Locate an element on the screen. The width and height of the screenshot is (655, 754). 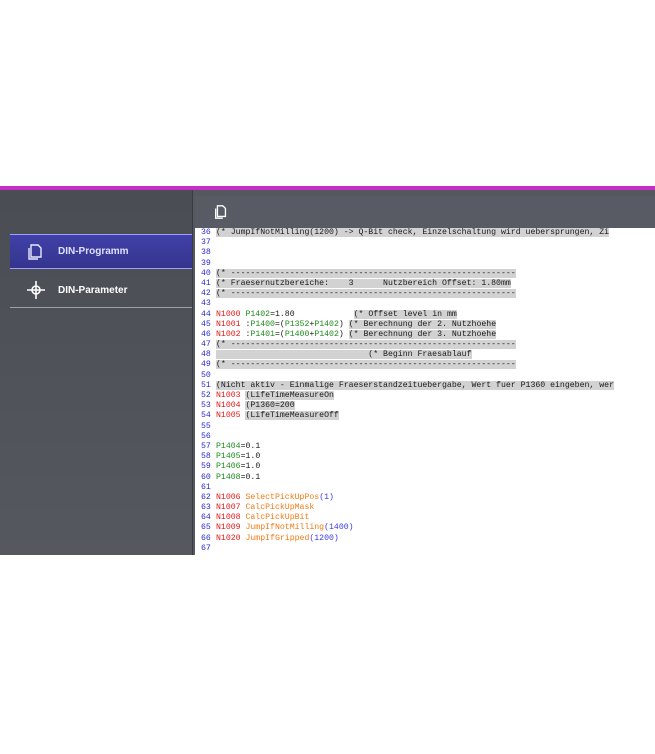
code-text: N1006 SelectPickUpPos(1) is located at coordinates (275, 497).